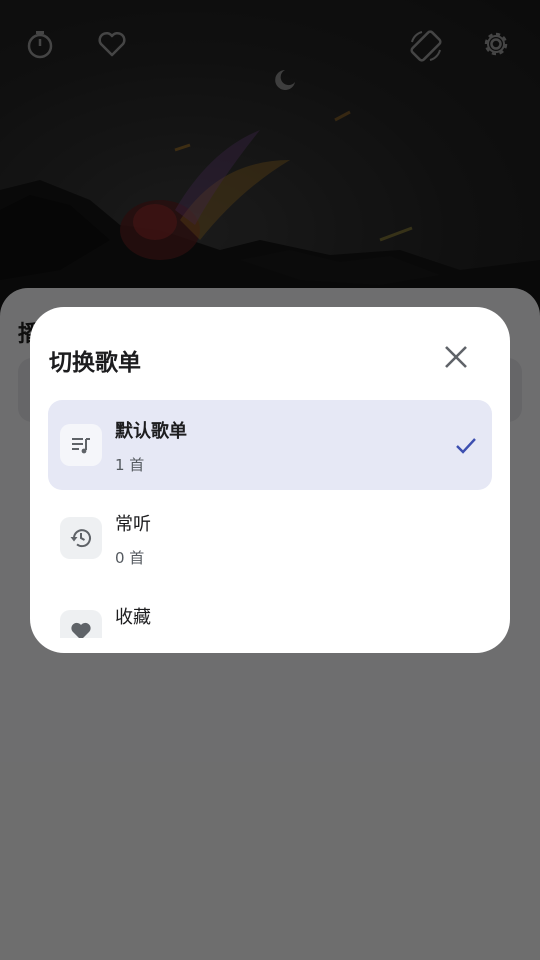  I want to click on history-icon, so click(81, 538).